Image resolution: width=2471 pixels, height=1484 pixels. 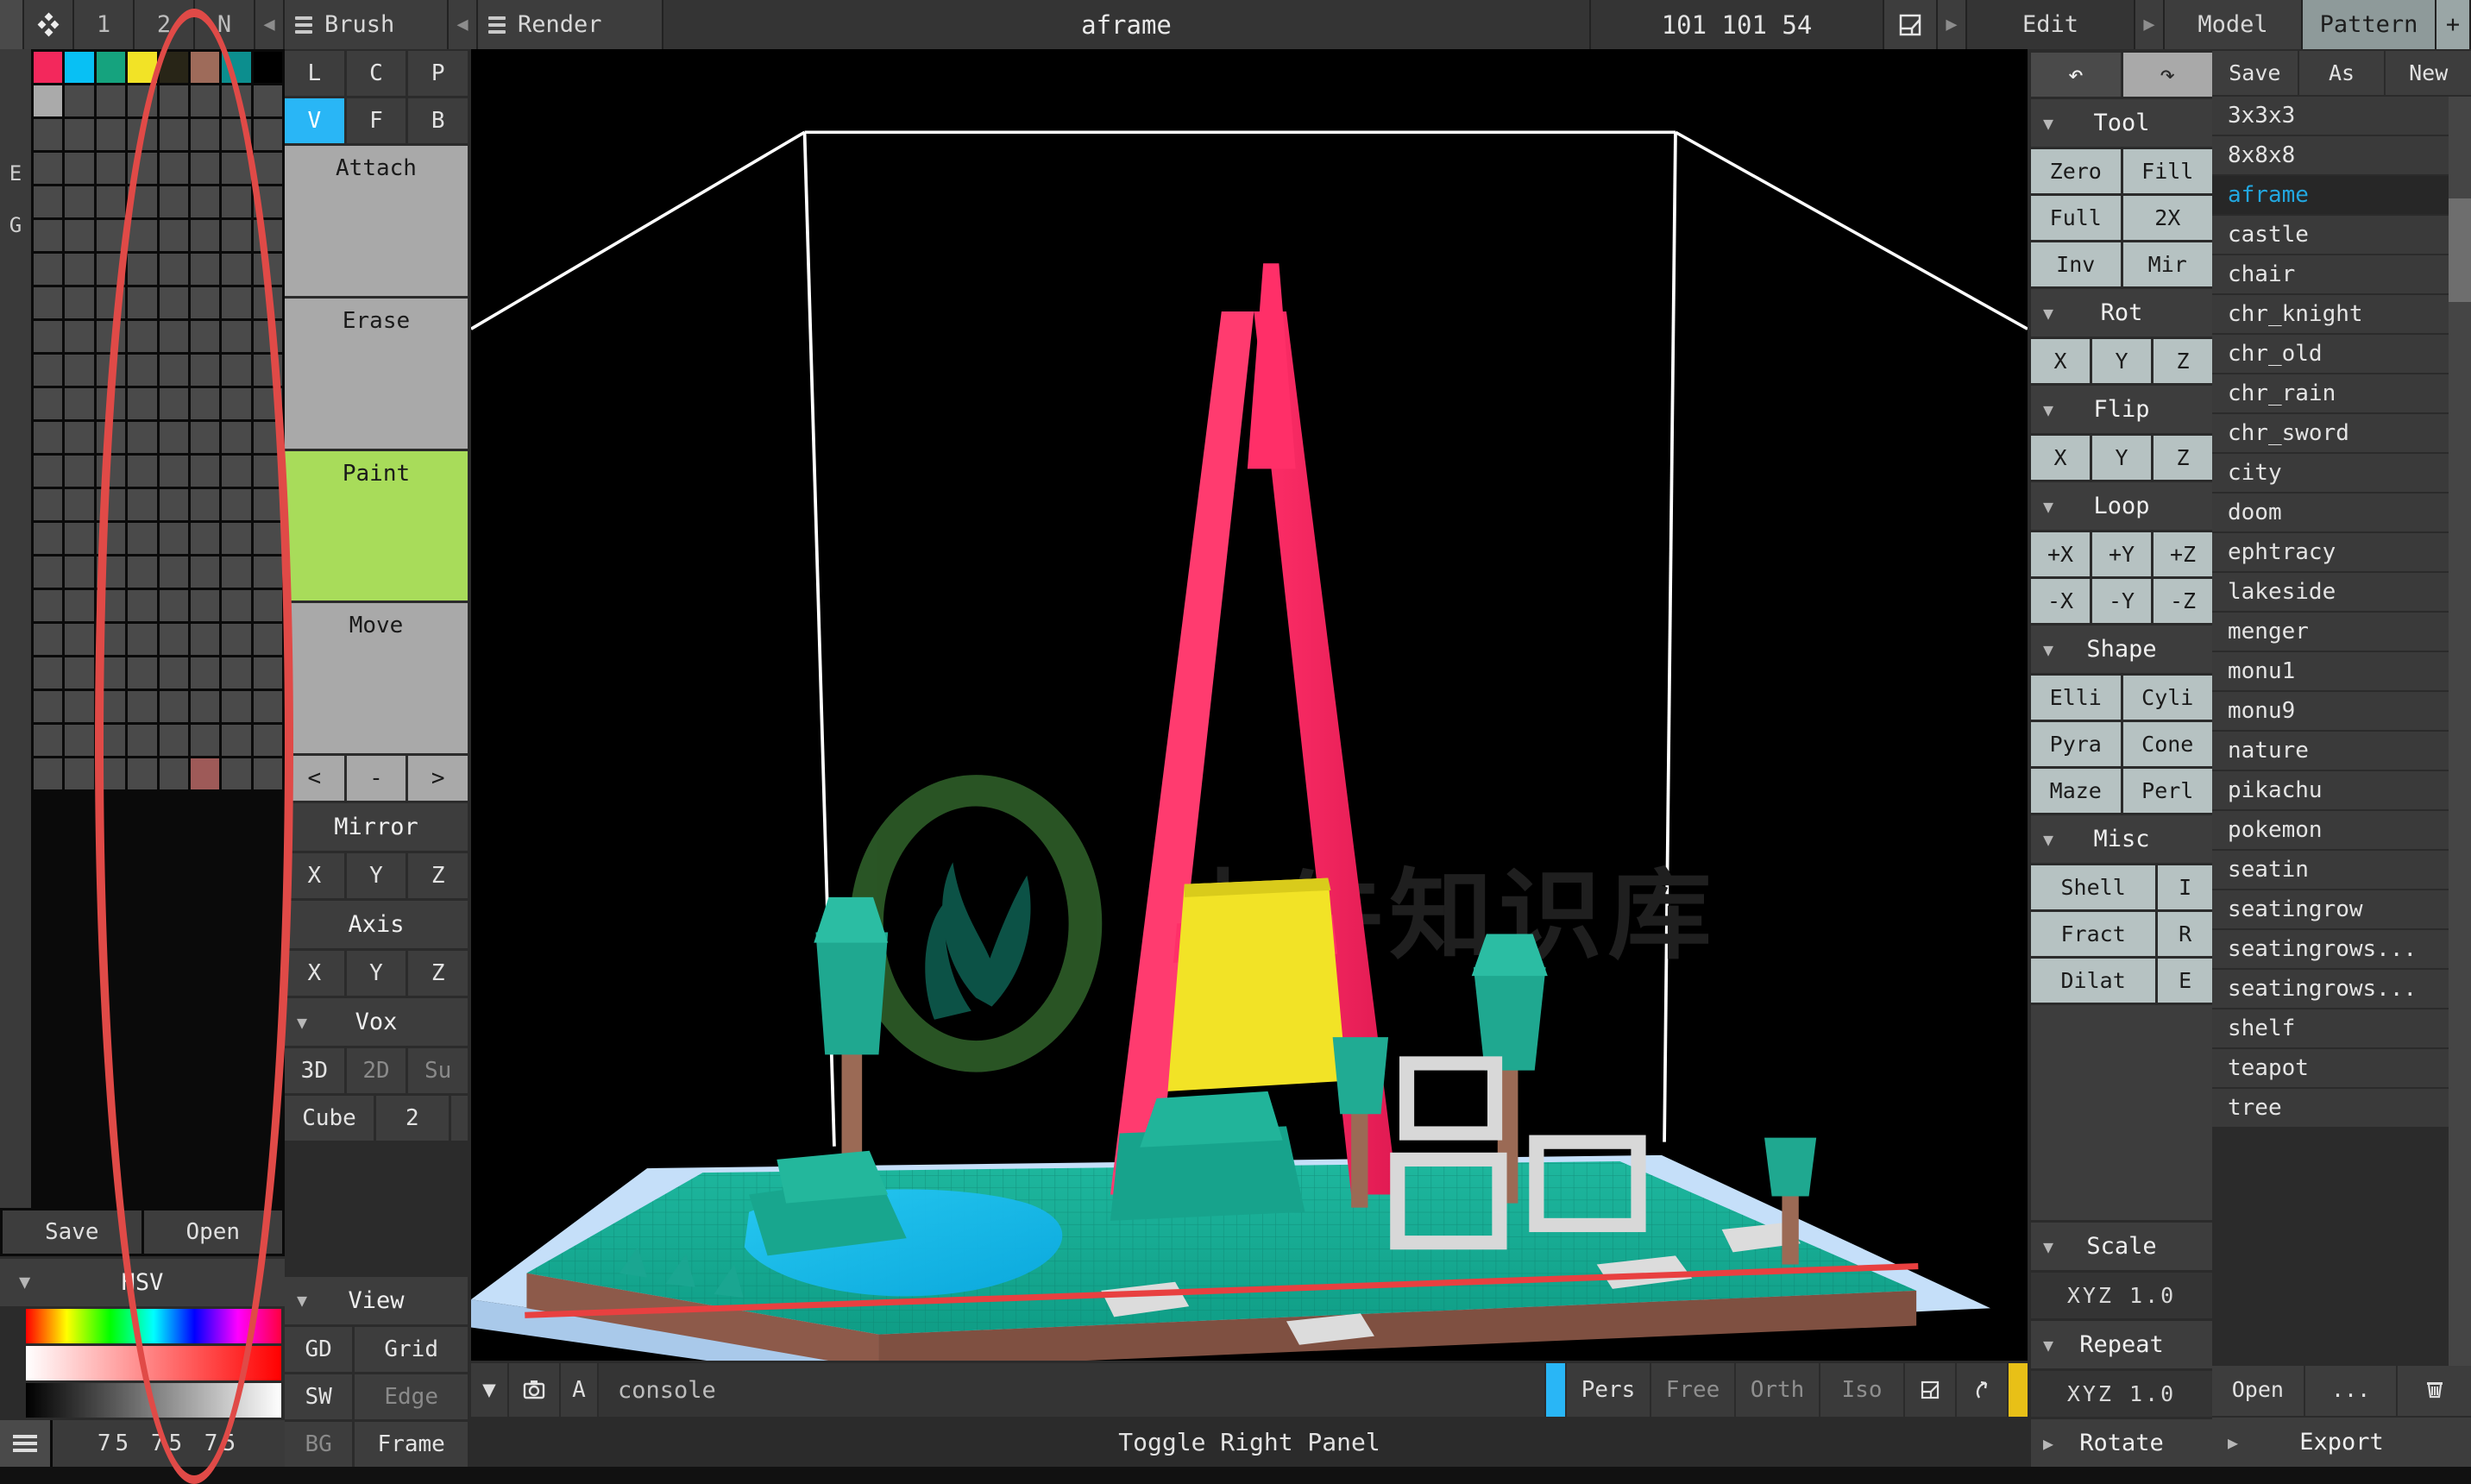 What do you see at coordinates (2076, 744) in the screenshot?
I see `shape-pyra-button: Pyra` at bounding box center [2076, 744].